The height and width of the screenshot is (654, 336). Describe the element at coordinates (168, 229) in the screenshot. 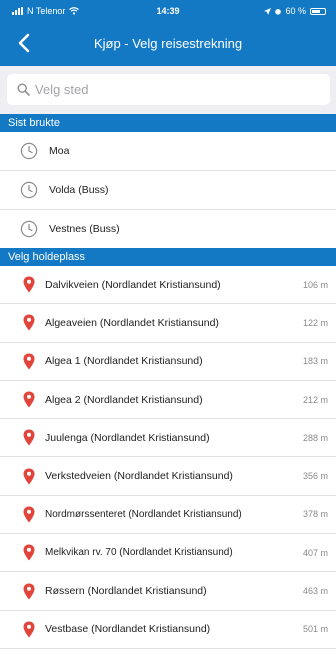

I see `recent-item: Vestnes (Buss)` at that location.